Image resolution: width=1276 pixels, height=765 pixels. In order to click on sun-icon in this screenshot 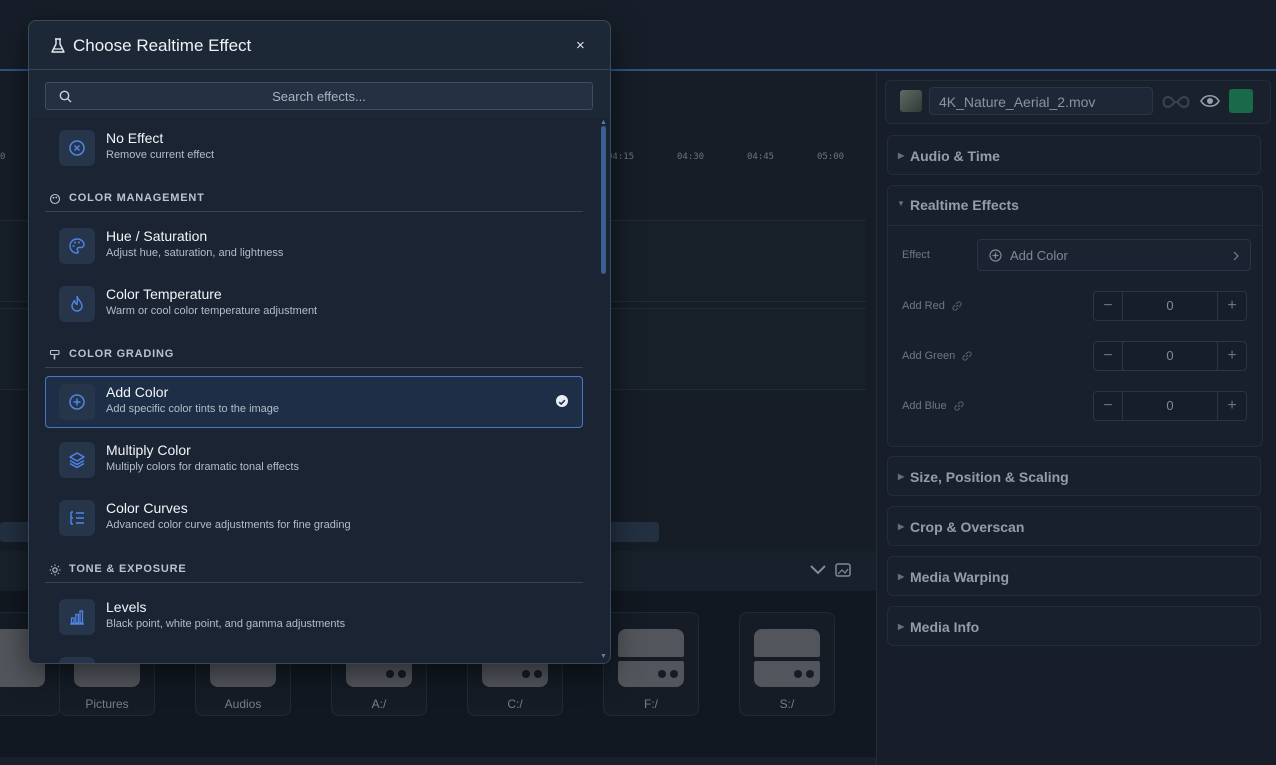, I will do `click(55, 570)`.